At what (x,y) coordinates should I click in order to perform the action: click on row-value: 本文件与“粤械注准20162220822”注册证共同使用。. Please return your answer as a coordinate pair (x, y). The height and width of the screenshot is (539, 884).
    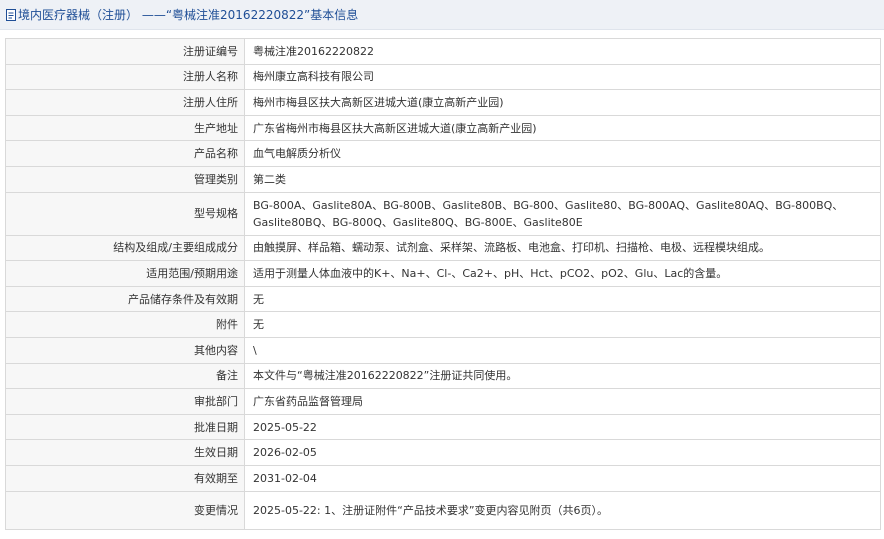
    Looking at the image, I should click on (562, 376).